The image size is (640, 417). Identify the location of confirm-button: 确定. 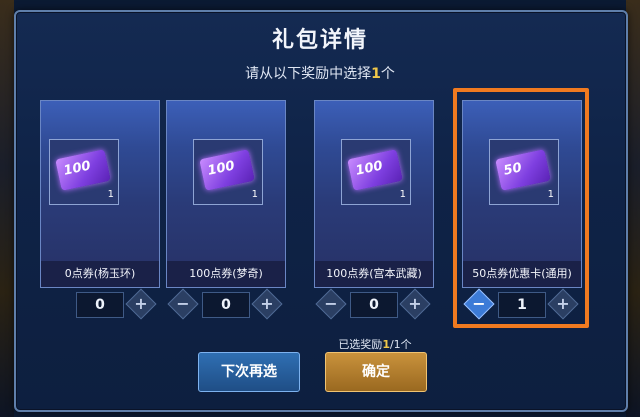
(376, 372).